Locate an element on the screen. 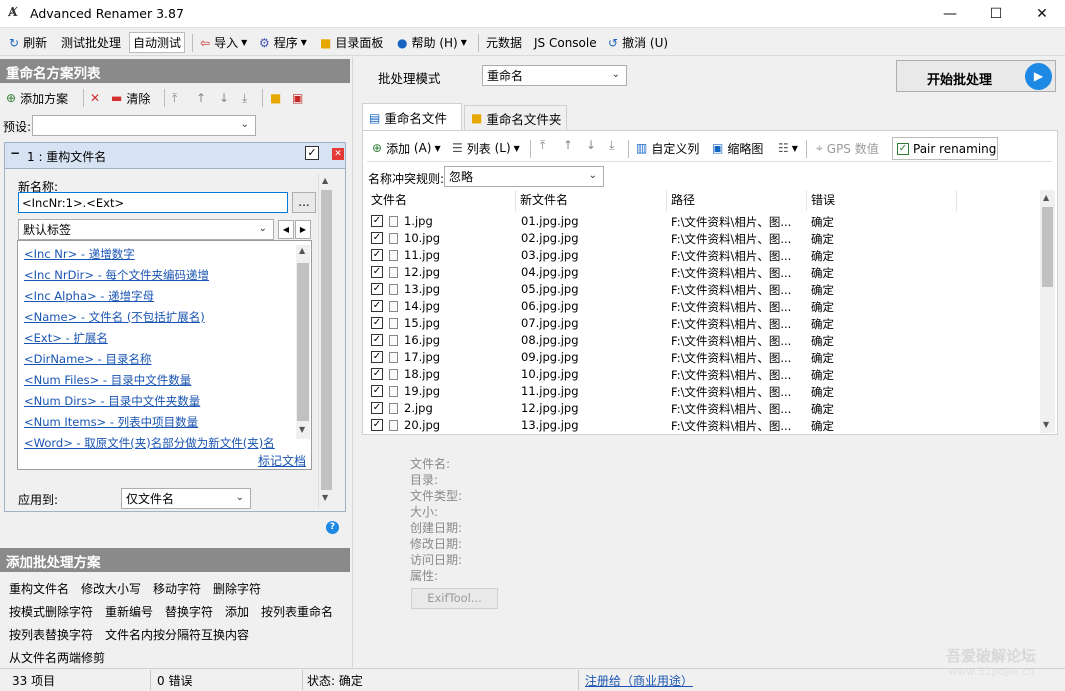 Image resolution: width=1065 pixels, height=691 pixels. add-method-link: 添加 is located at coordinates (237, 611).